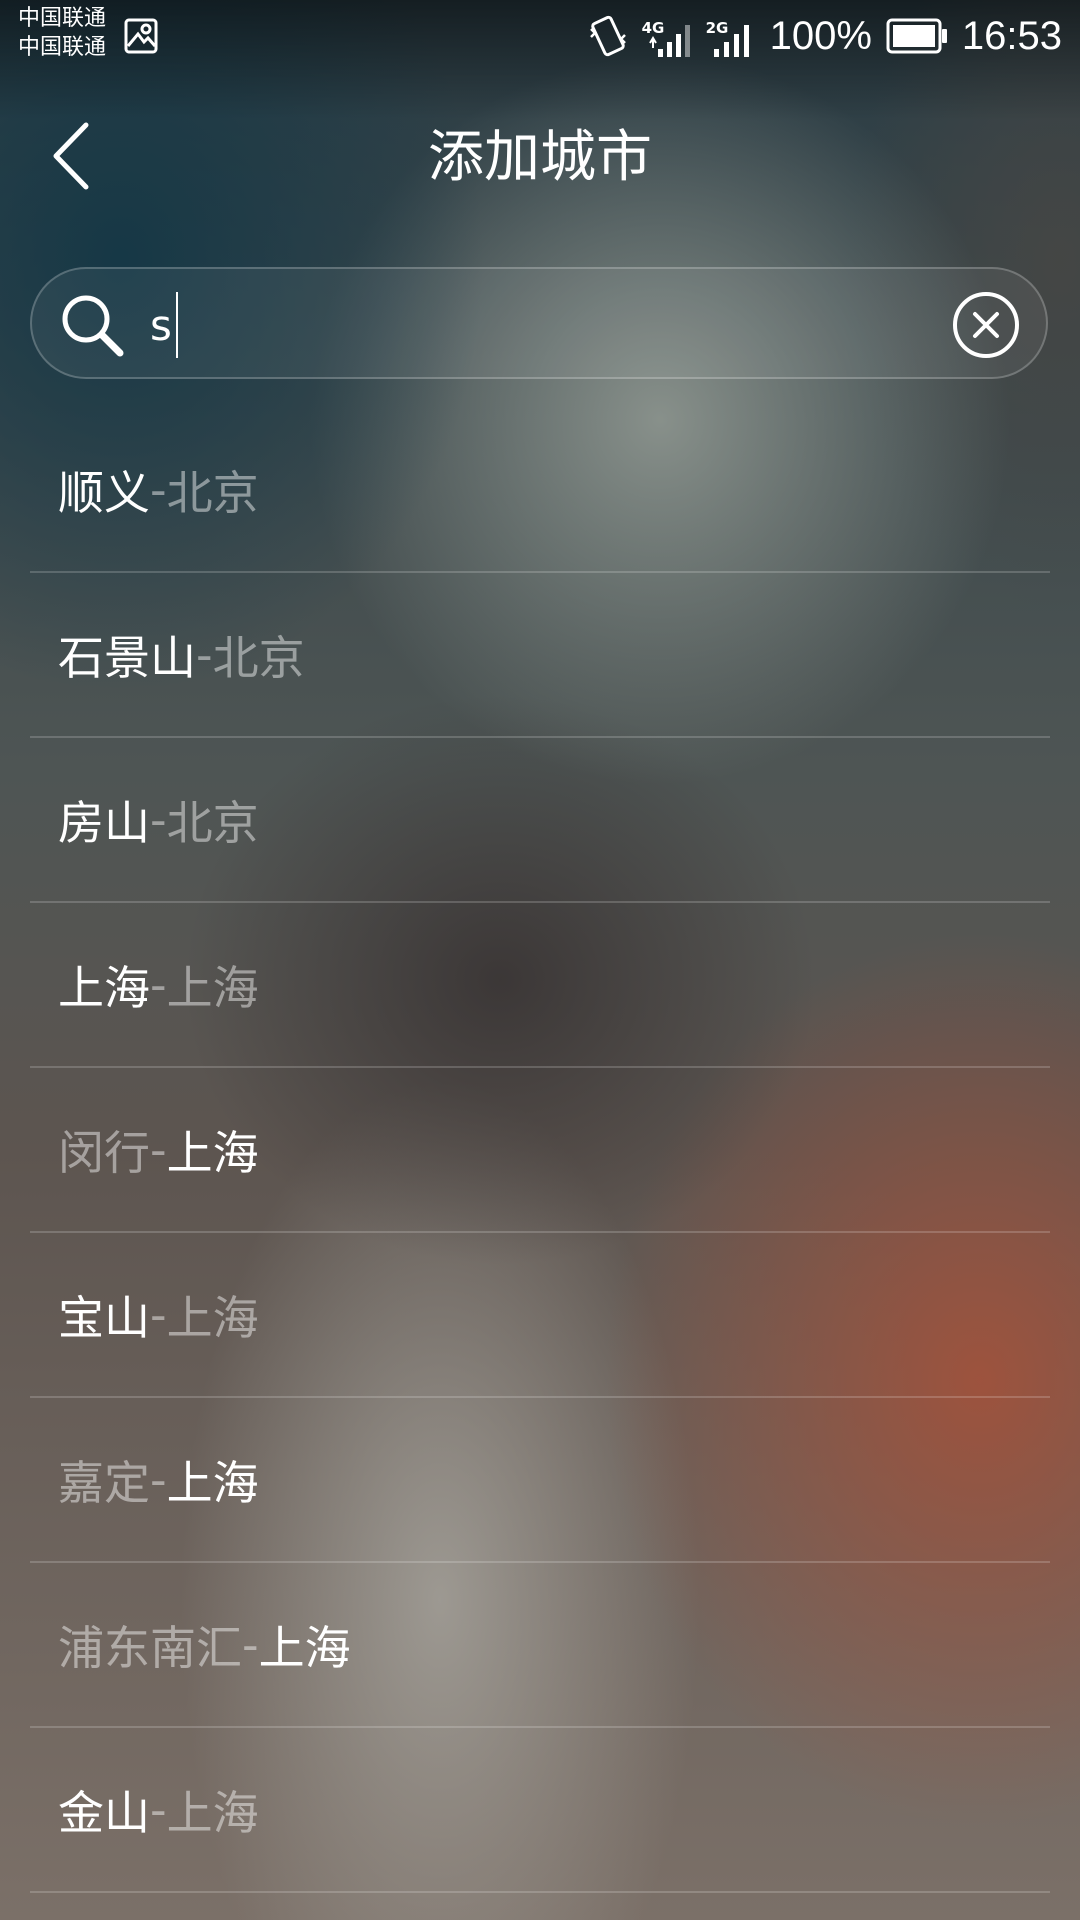  Describe the element at coordinates (62, 47) in the screenshot. I see `carrier-2-label: 中国联通` at that location.